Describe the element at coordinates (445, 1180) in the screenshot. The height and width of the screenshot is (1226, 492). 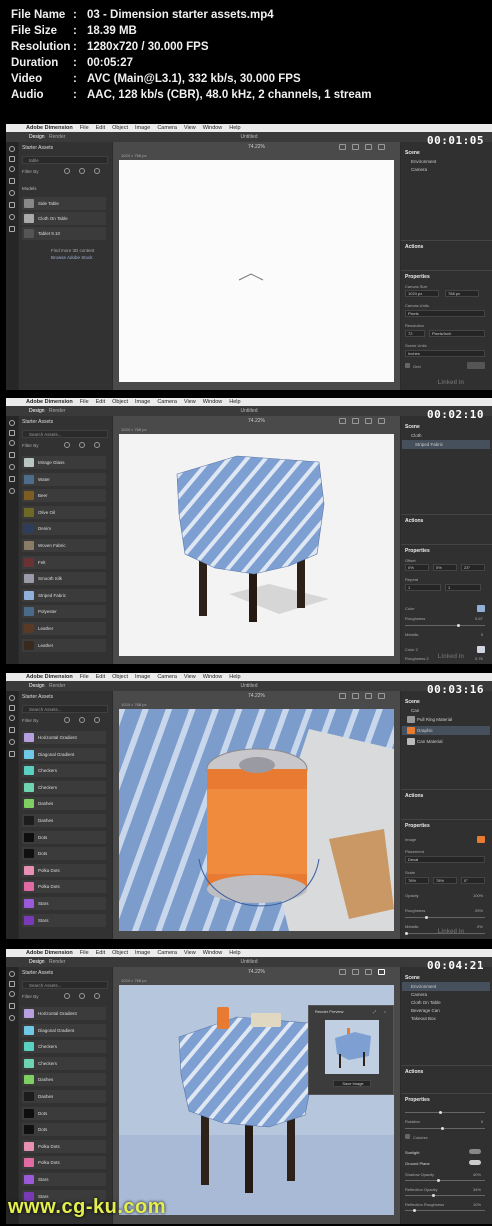
I see `shadow-opacity-slider` at that location.